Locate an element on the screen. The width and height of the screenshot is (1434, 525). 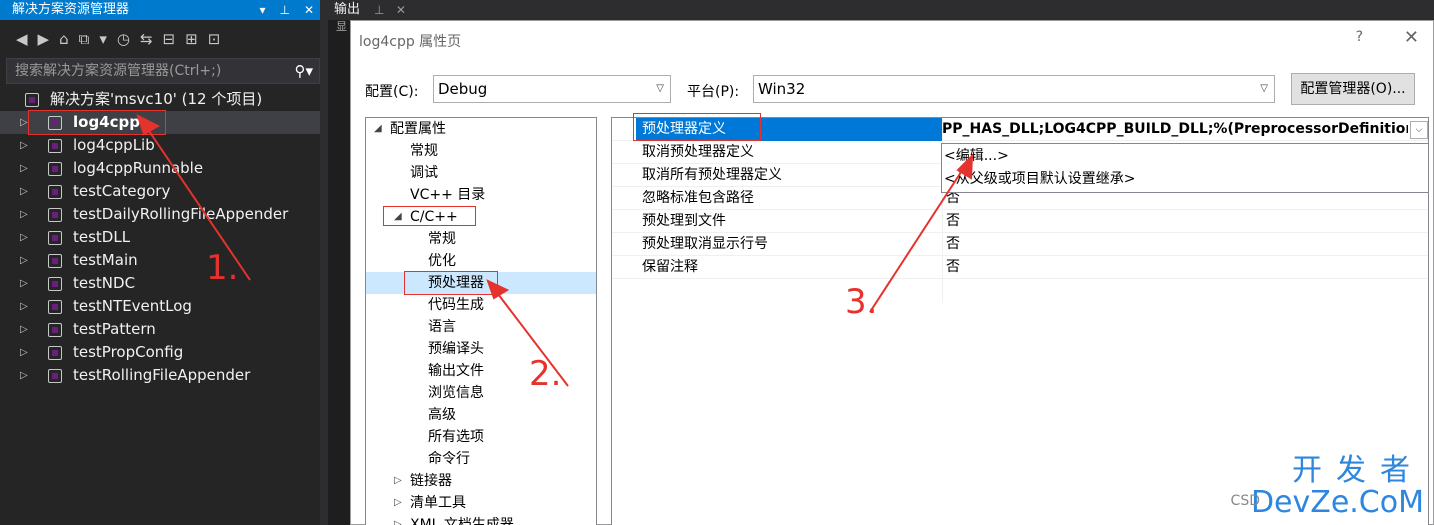
sync-icon: ⇆ is located at coordinates (146, 39).